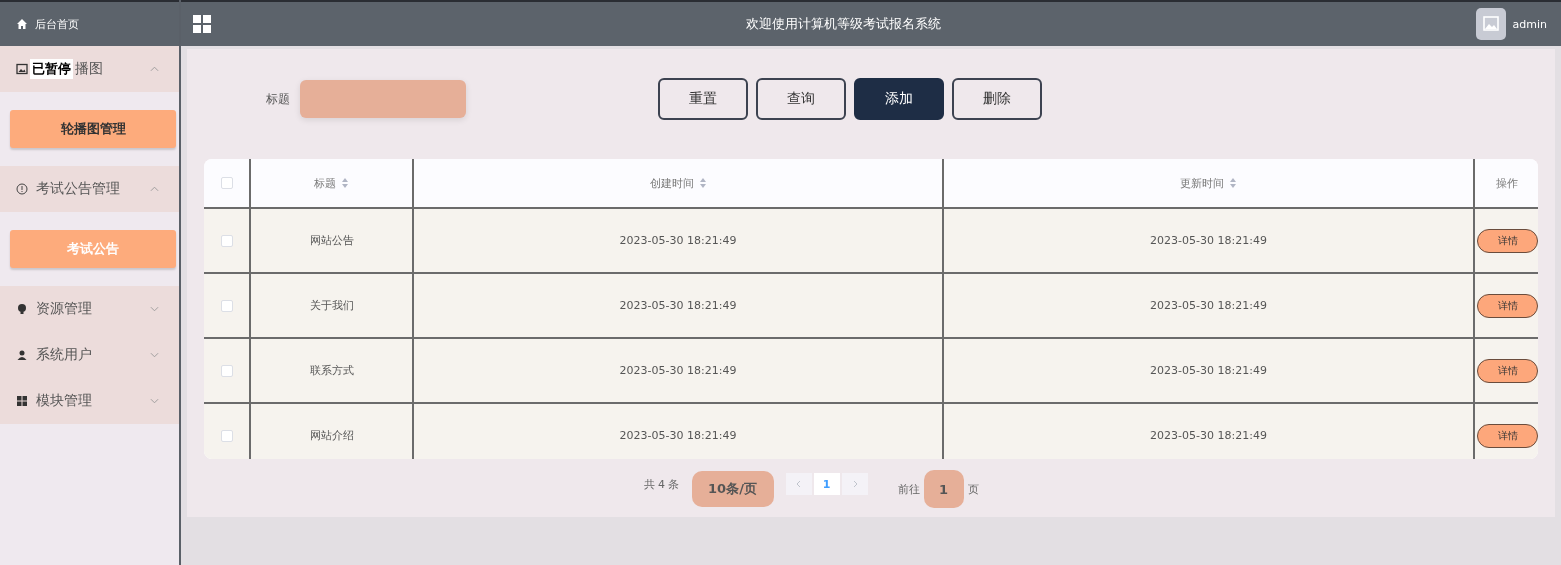  I want to click on select-all-checkbox, so click(226, 183).